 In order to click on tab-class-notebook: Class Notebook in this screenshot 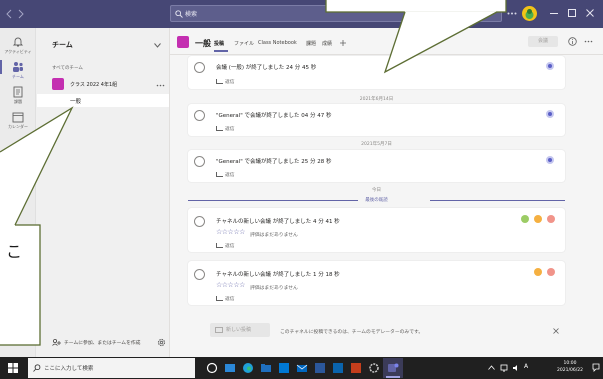, I will do `click(277, 43)`.